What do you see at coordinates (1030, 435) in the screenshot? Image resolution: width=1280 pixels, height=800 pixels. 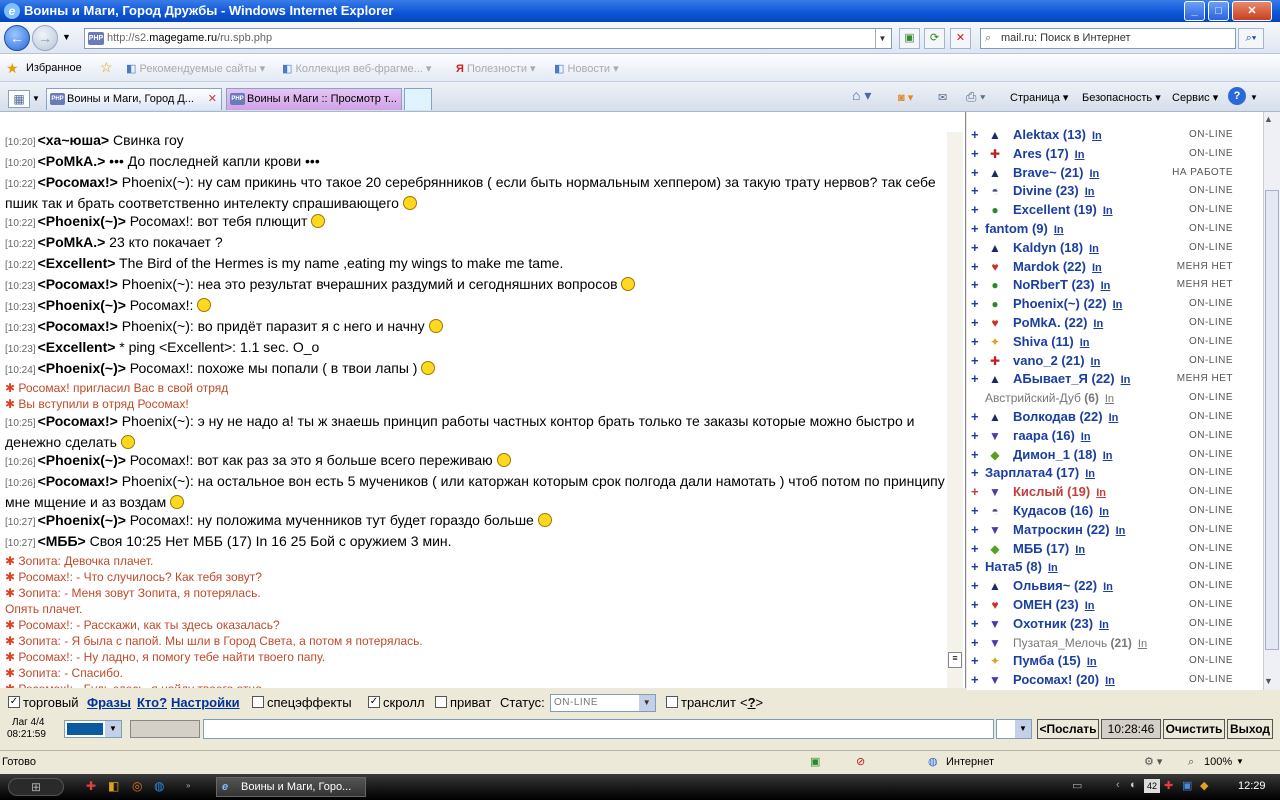 I see `user-name: гаара` at bounding box center [1030, 435].